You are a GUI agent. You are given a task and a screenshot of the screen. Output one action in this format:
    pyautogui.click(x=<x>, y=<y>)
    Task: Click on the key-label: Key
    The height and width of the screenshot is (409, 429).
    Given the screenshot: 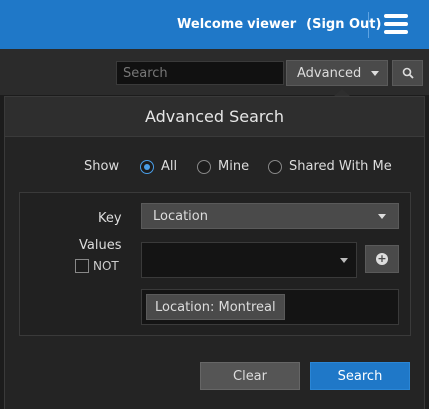 What is the action you would take?
    pyautogui.click(x=110, y=218)
    